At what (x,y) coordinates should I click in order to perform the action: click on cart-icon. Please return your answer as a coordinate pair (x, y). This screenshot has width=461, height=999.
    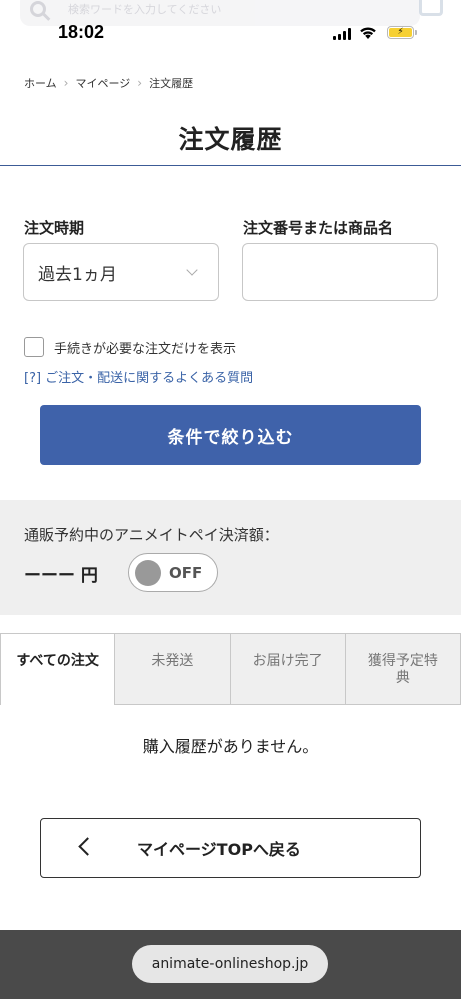
    Looking at the image, I should click on (431, 8).